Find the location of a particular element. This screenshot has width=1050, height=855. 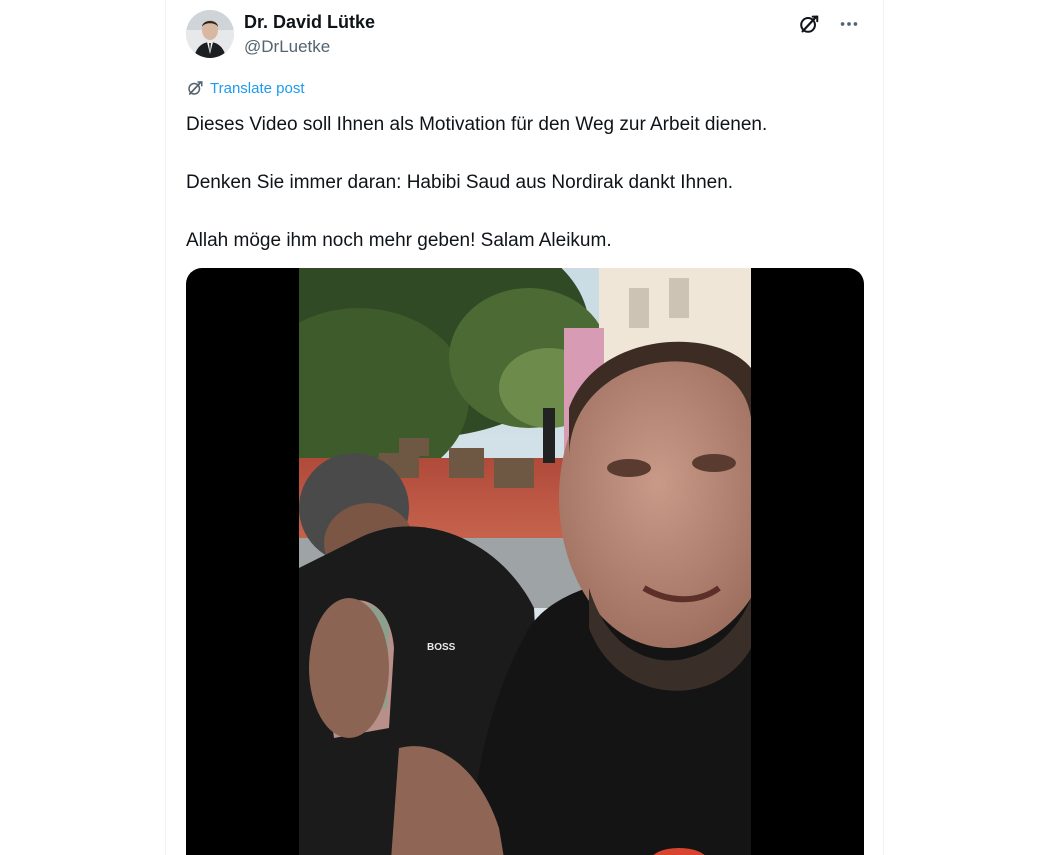

avatar is located at coordinates (210, 34).